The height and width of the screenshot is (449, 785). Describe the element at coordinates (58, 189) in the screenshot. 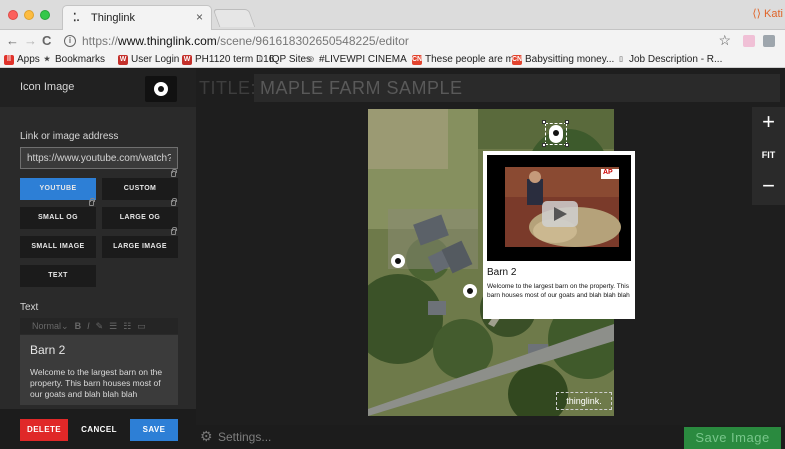

I see `link-type-youtube-button: YOUTUBE` at that location.